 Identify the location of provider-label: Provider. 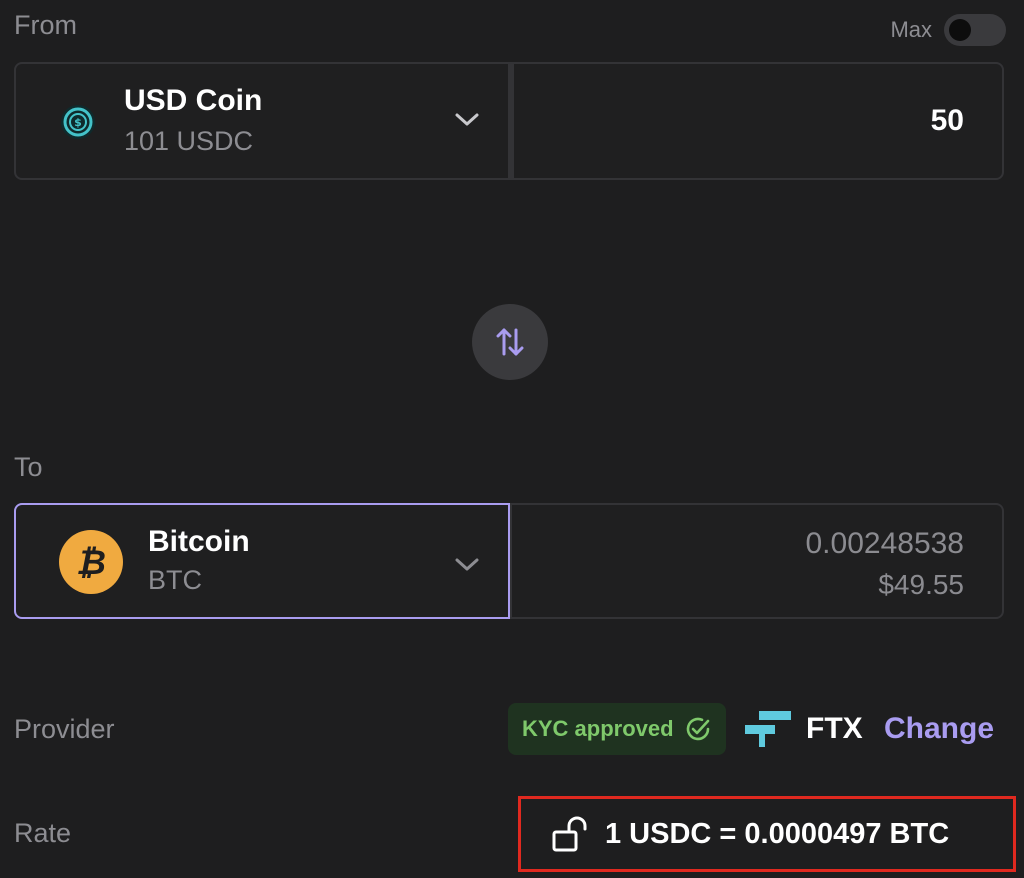
(64, 729).